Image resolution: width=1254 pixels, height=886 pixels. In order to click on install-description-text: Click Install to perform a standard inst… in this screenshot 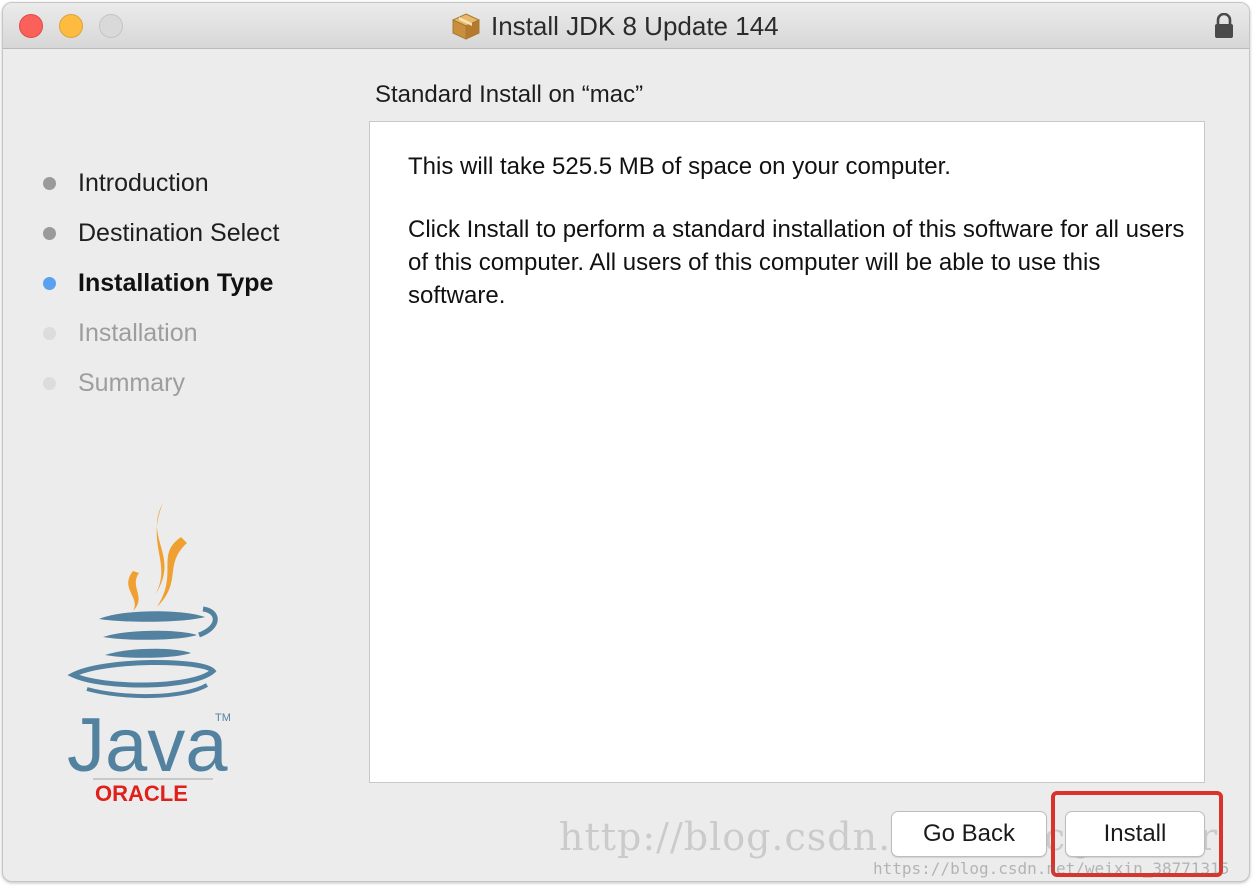, I will do `click(796, 262)`.